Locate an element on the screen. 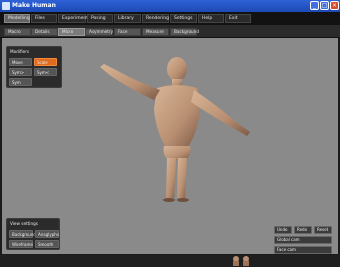 This screenshot has width=340, height=267. model-right-foot is located at coordinates (183, 200).